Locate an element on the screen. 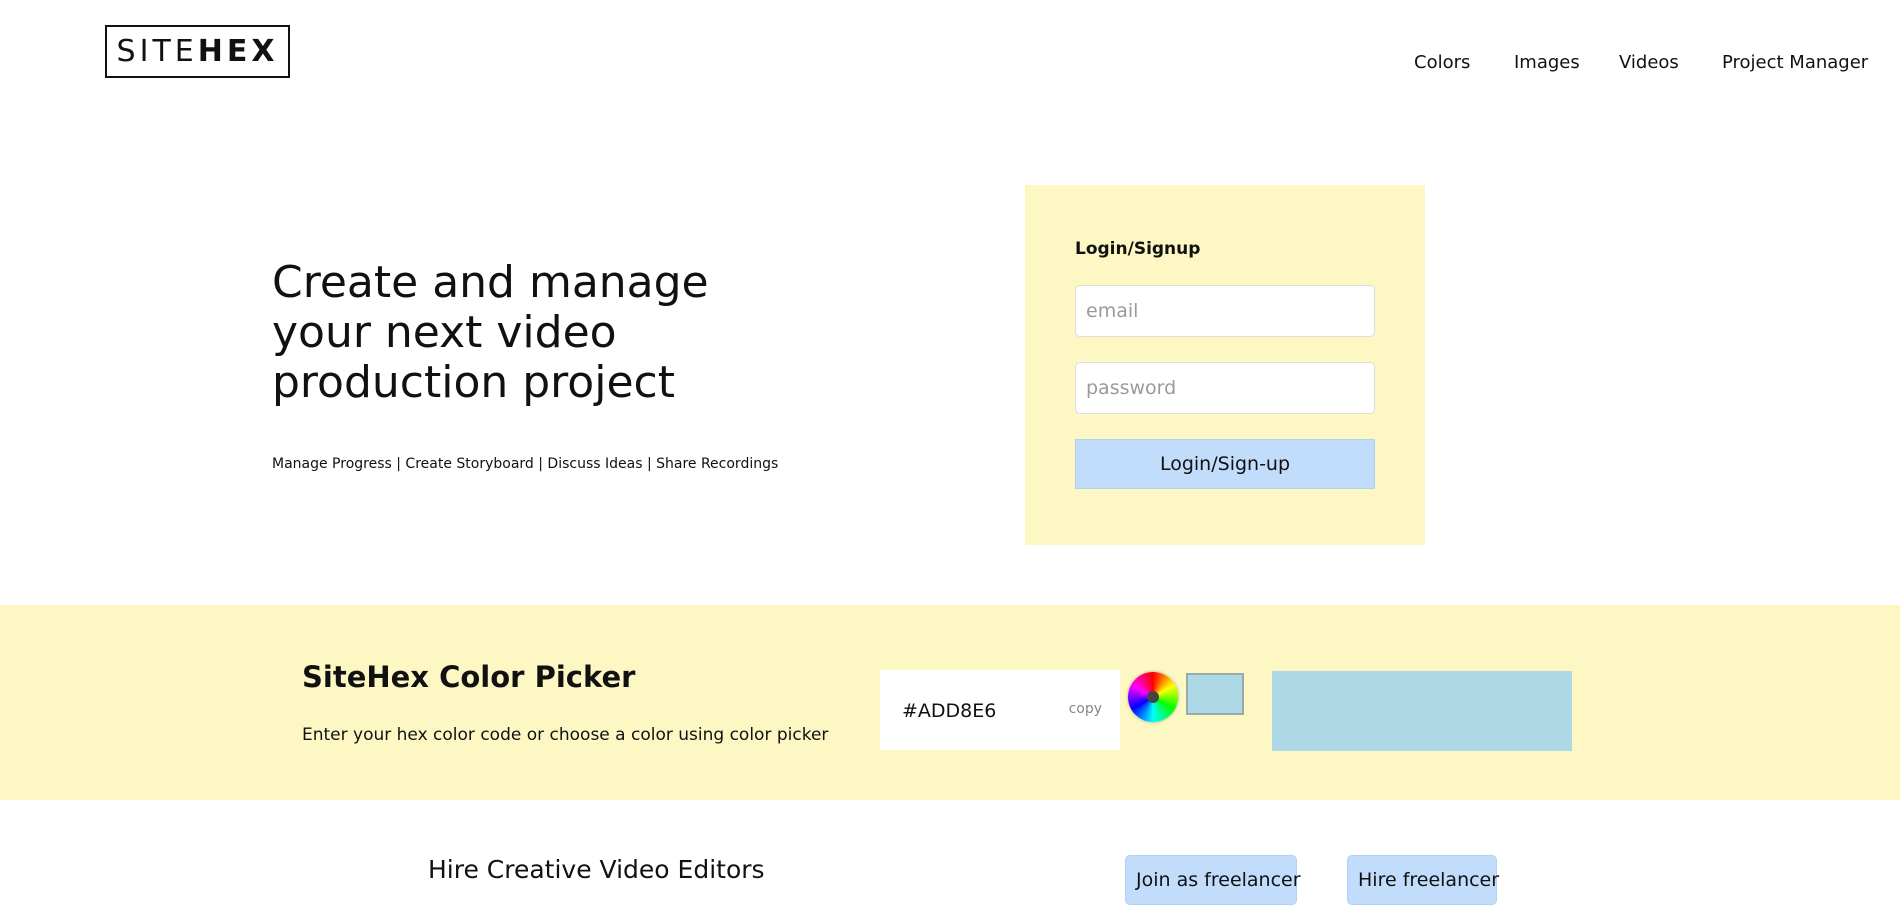 The height and width of the screenshot is (917, 1900). sitehex-logo: SITE HEX is located at coordinates (197, 51).